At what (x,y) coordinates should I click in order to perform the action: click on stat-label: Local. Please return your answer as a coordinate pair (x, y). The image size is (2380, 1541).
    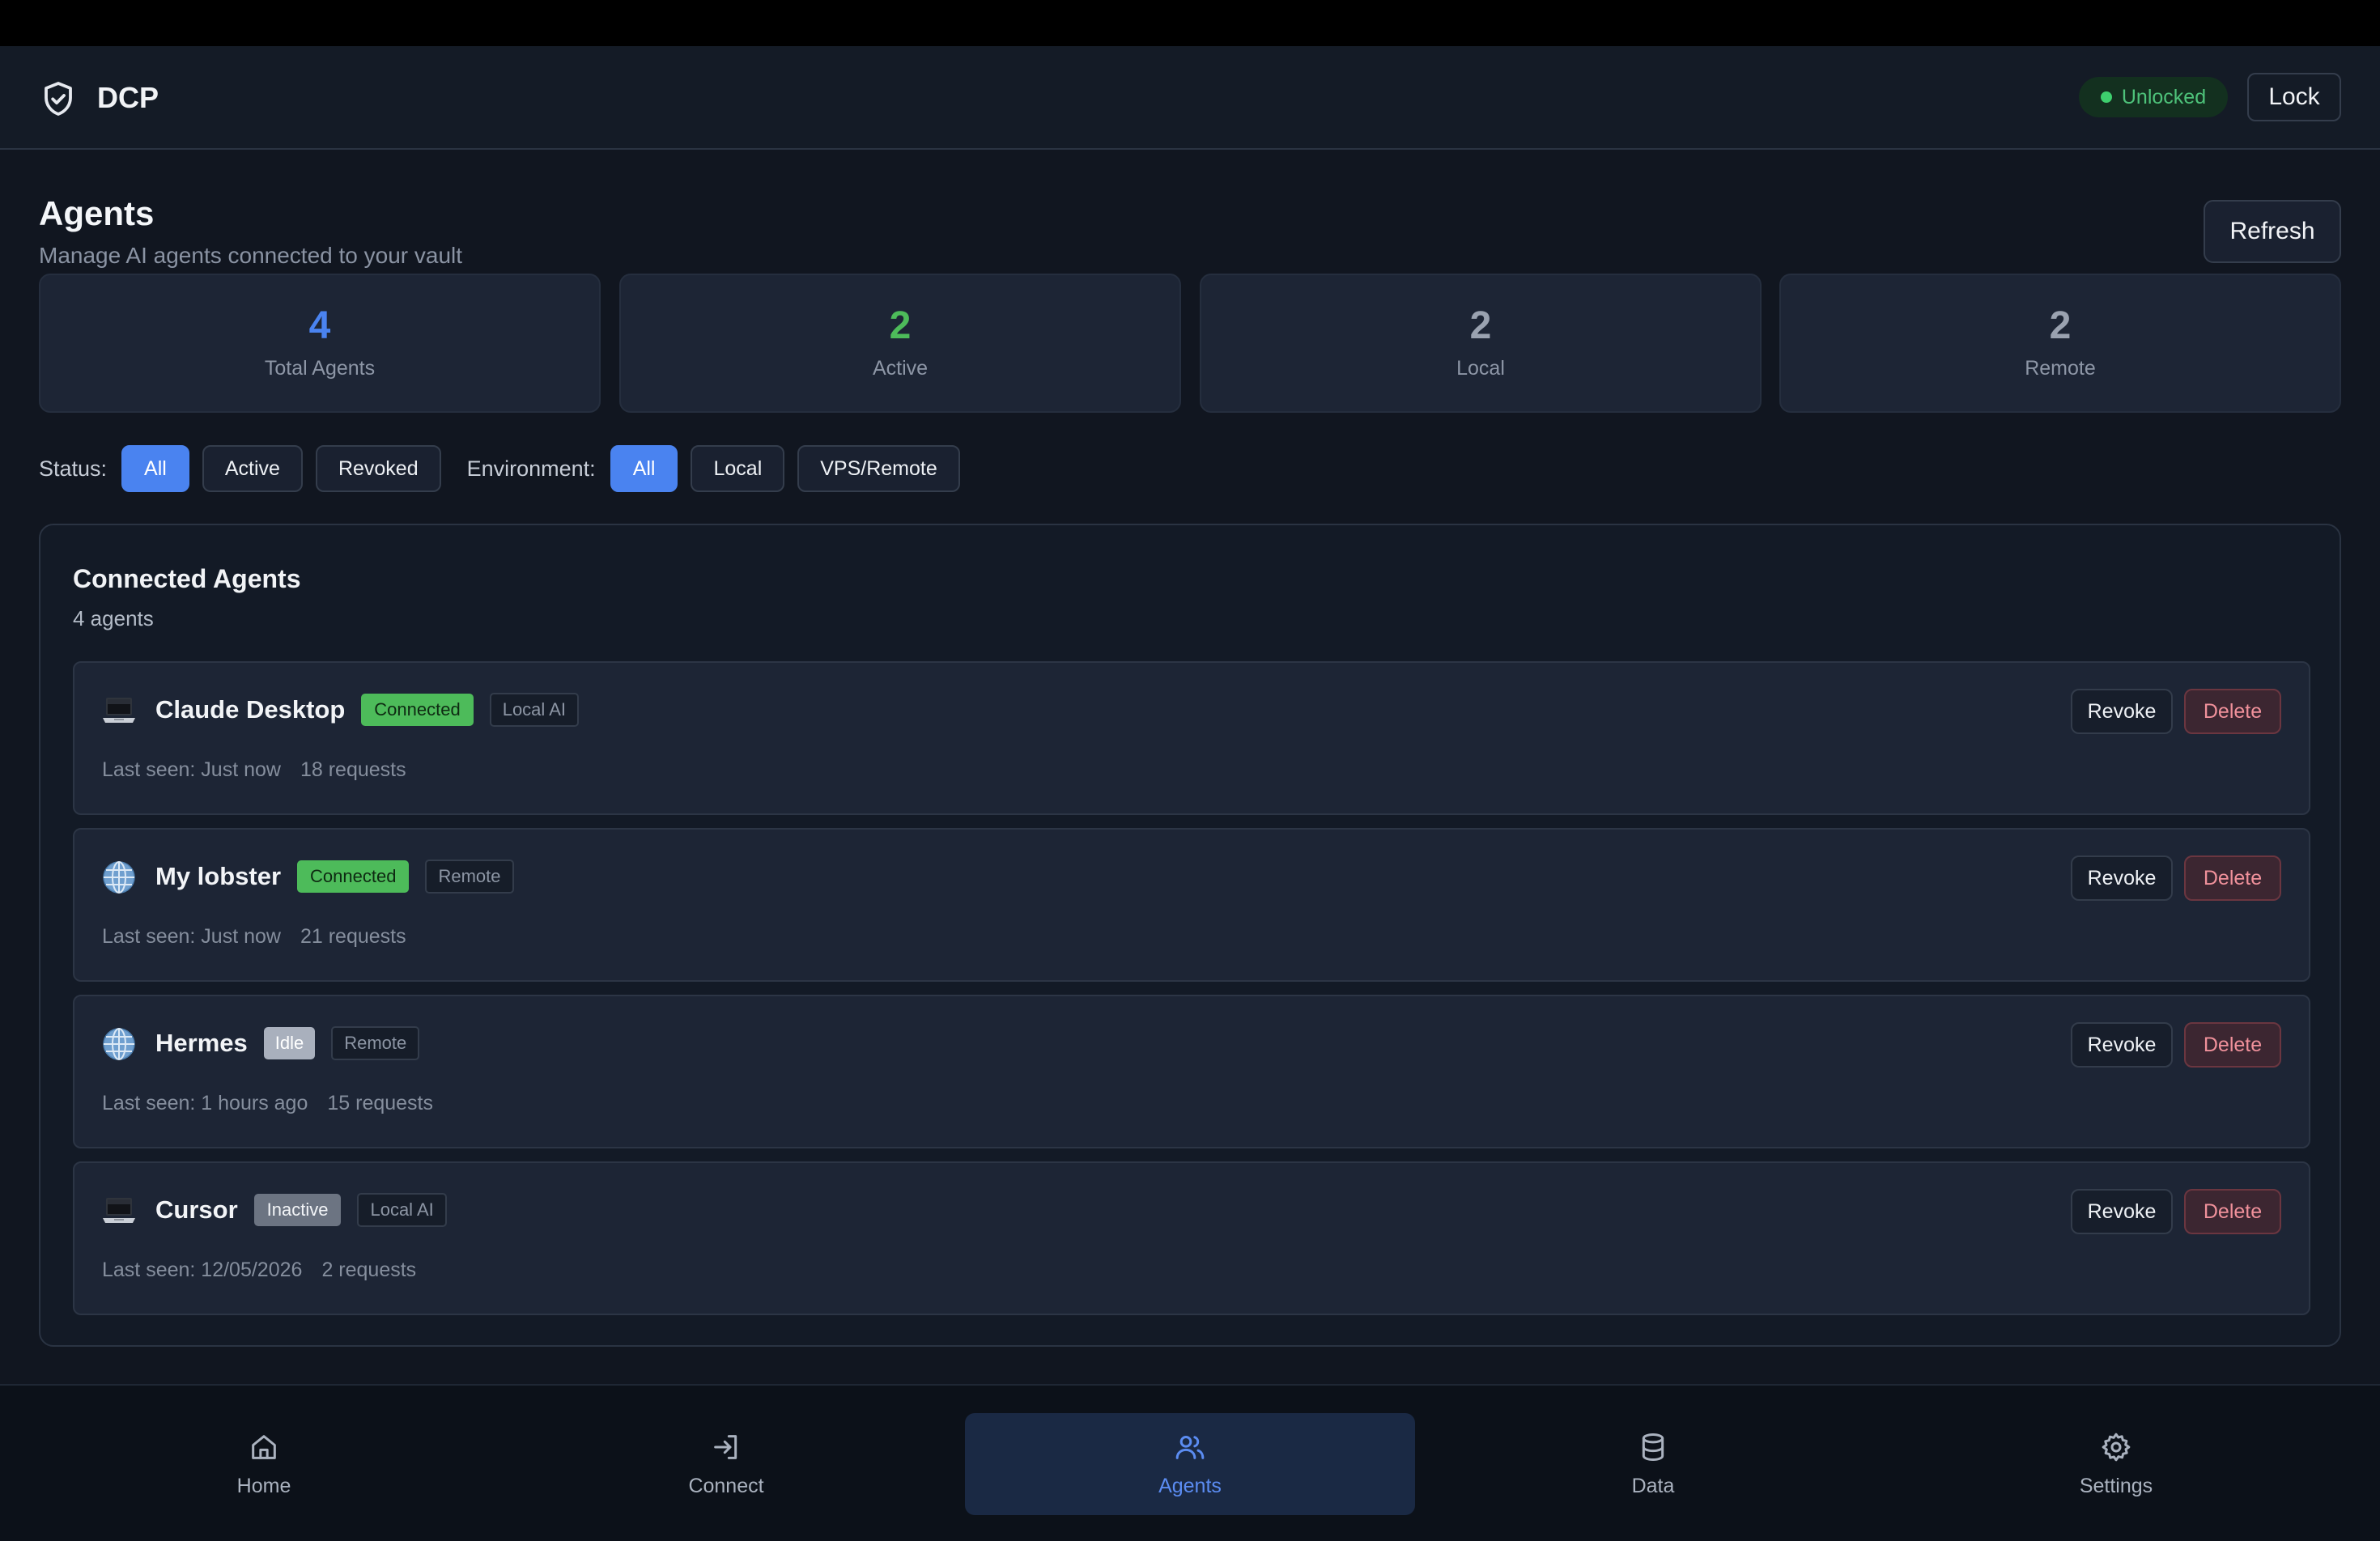
    Looking at the image, I should click on (1481, 368).